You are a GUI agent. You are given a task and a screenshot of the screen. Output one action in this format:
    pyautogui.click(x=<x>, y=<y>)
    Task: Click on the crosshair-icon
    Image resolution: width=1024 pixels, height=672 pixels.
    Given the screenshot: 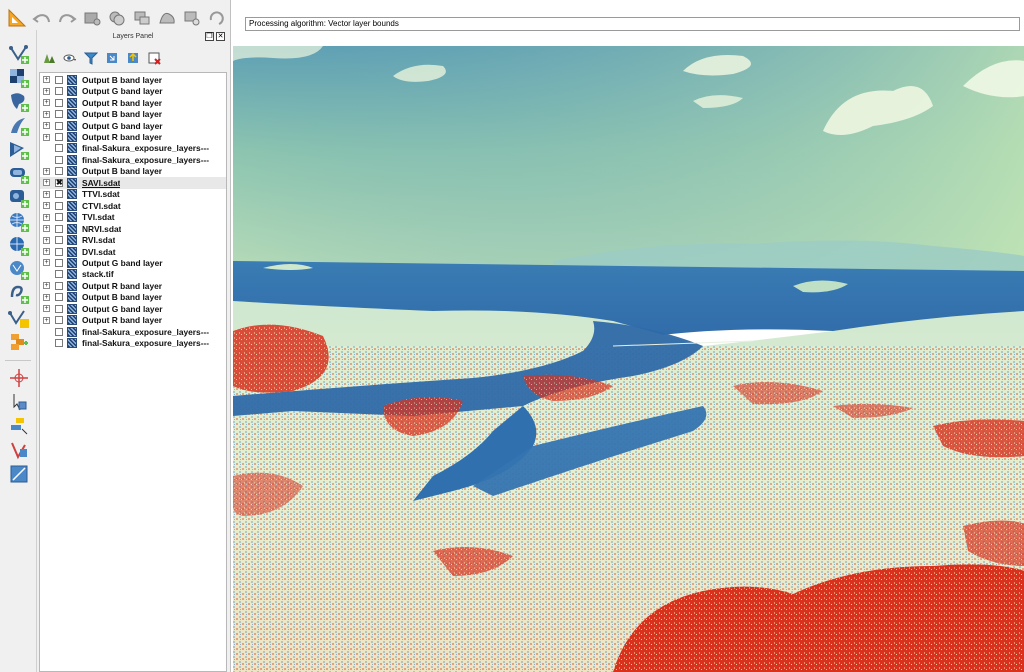 What is the action you would take?
    pyautogui.click(x=19, y=378)
    